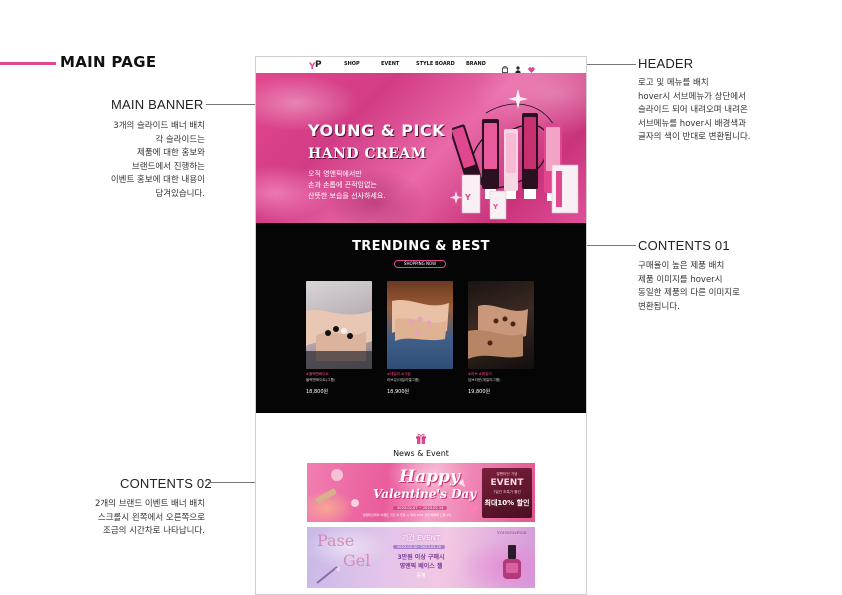  I want to click on gift-icon, so click(421, 438).